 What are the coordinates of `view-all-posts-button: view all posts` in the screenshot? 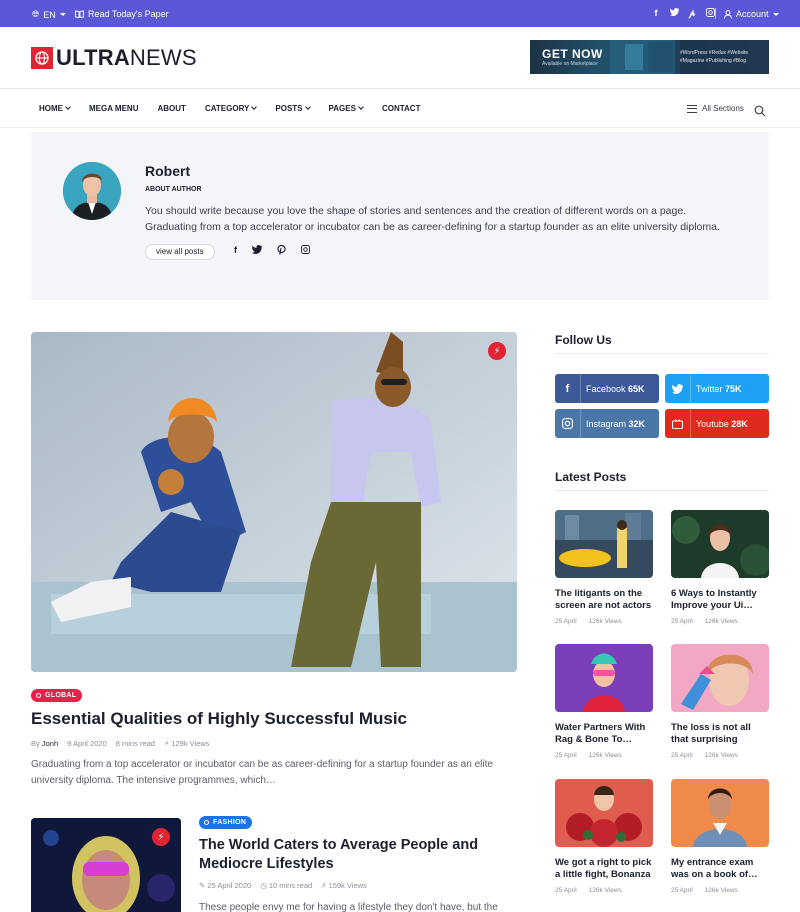 It's located at (180, 252).